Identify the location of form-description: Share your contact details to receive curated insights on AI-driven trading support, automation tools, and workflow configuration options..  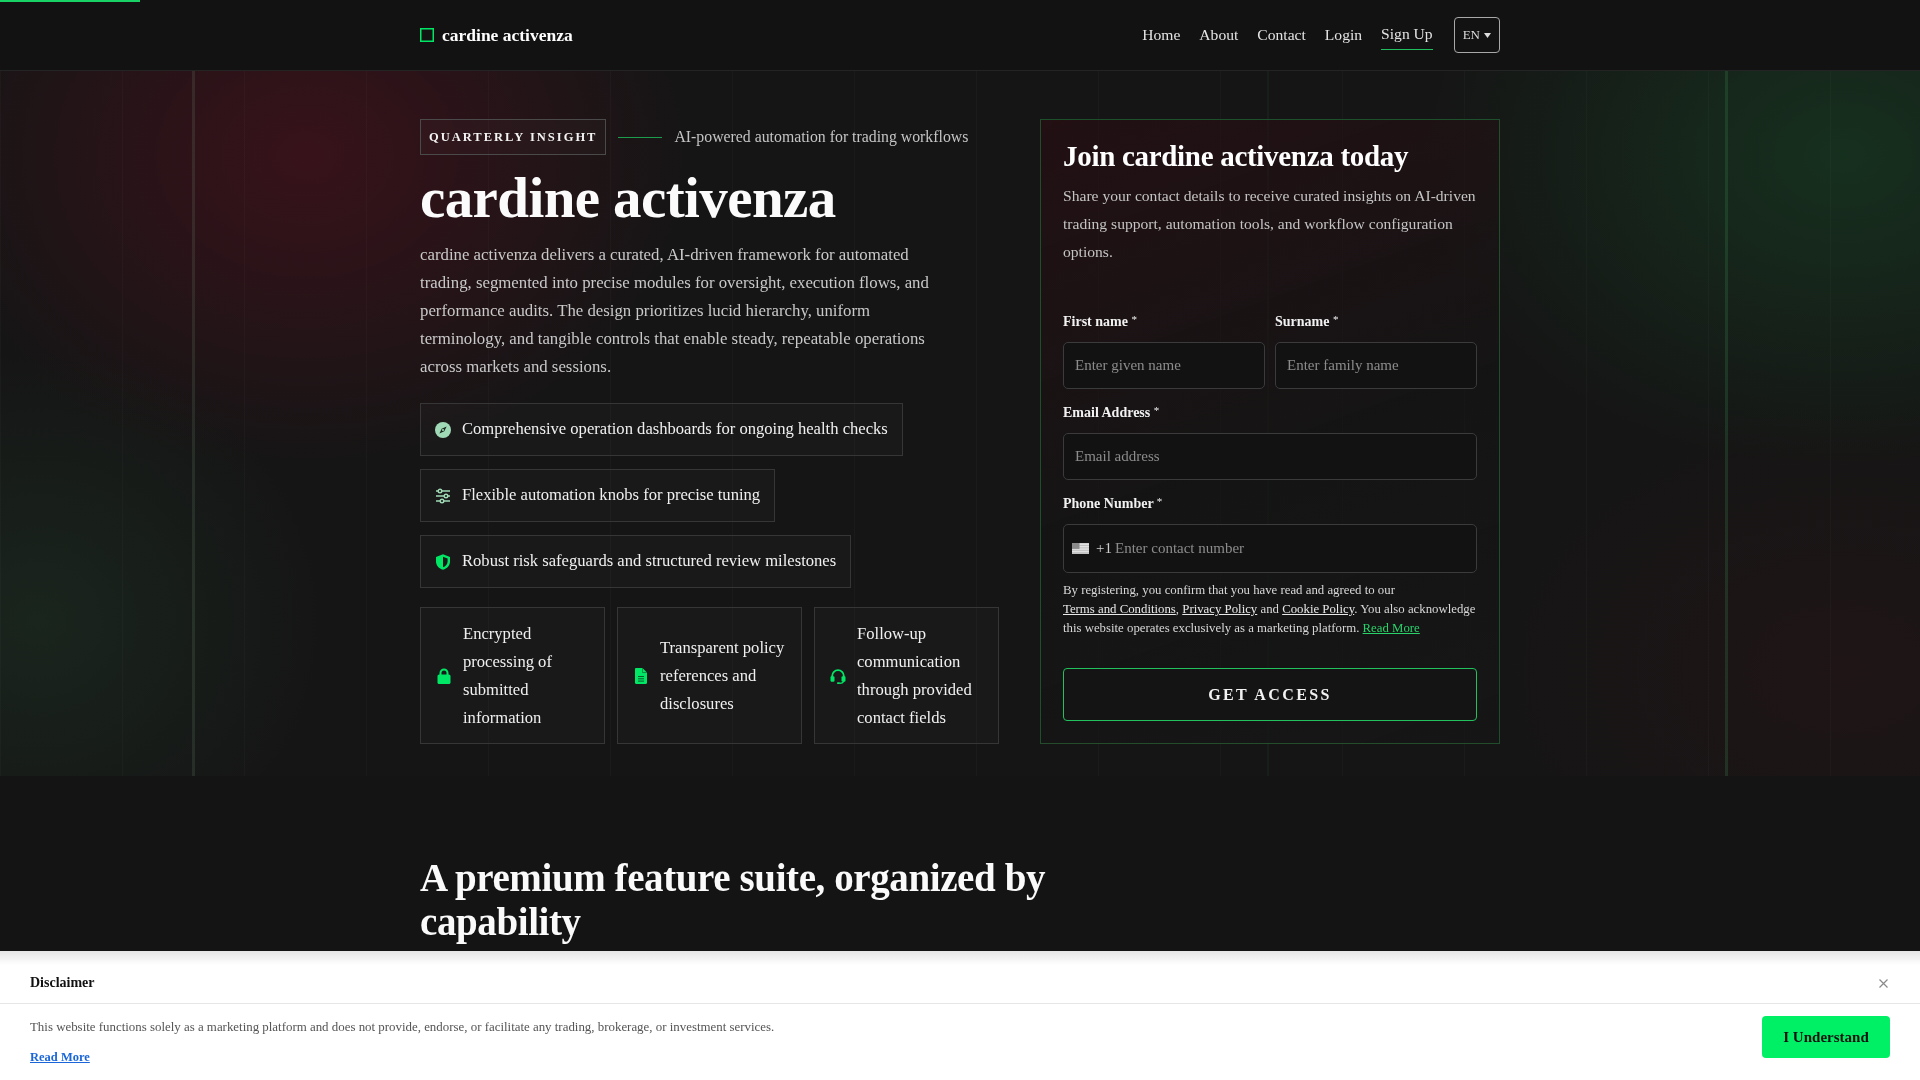
(1270, 224).